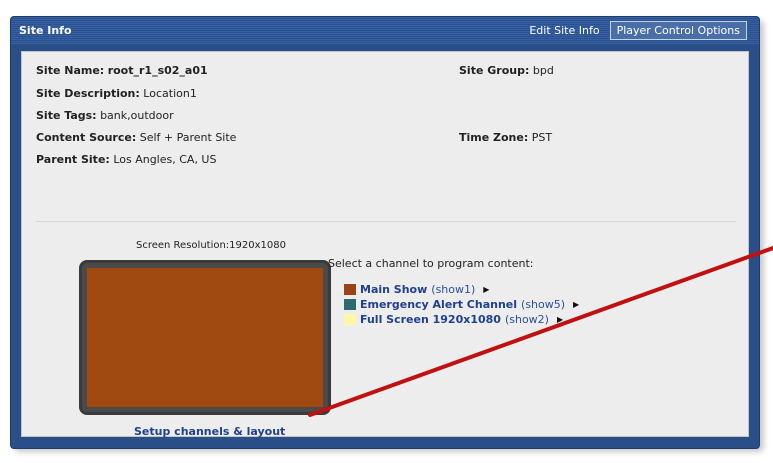  What do you see at coordinates (73, 159) in the screenshot?
I see `parent-site-label: Parent Site:` at bounding box center [73, 159].